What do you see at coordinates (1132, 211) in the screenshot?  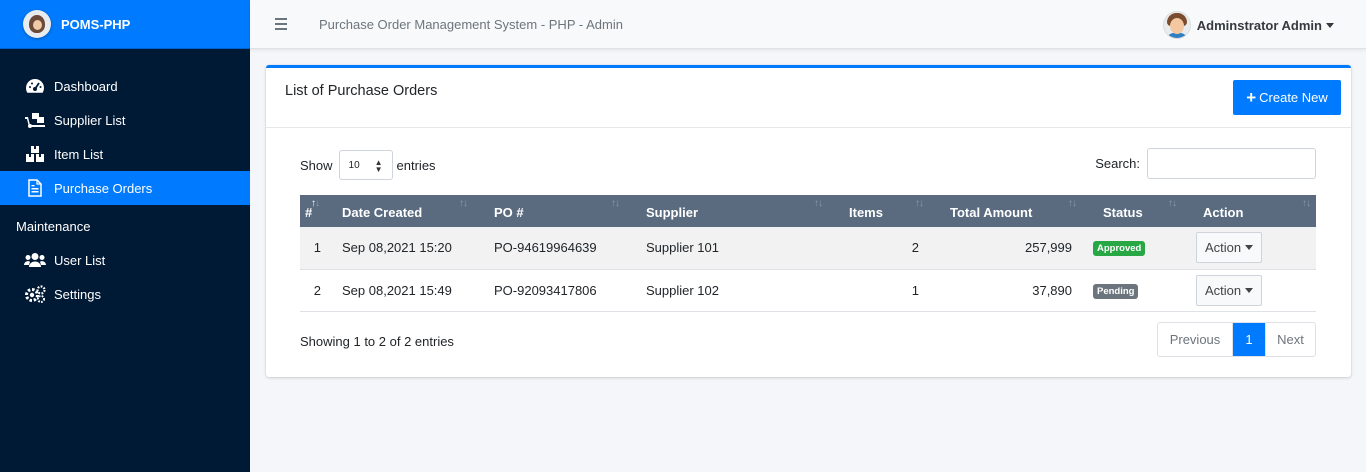 I see `col-header-status: Status ↑↓` at bounding box center [1132, 211].